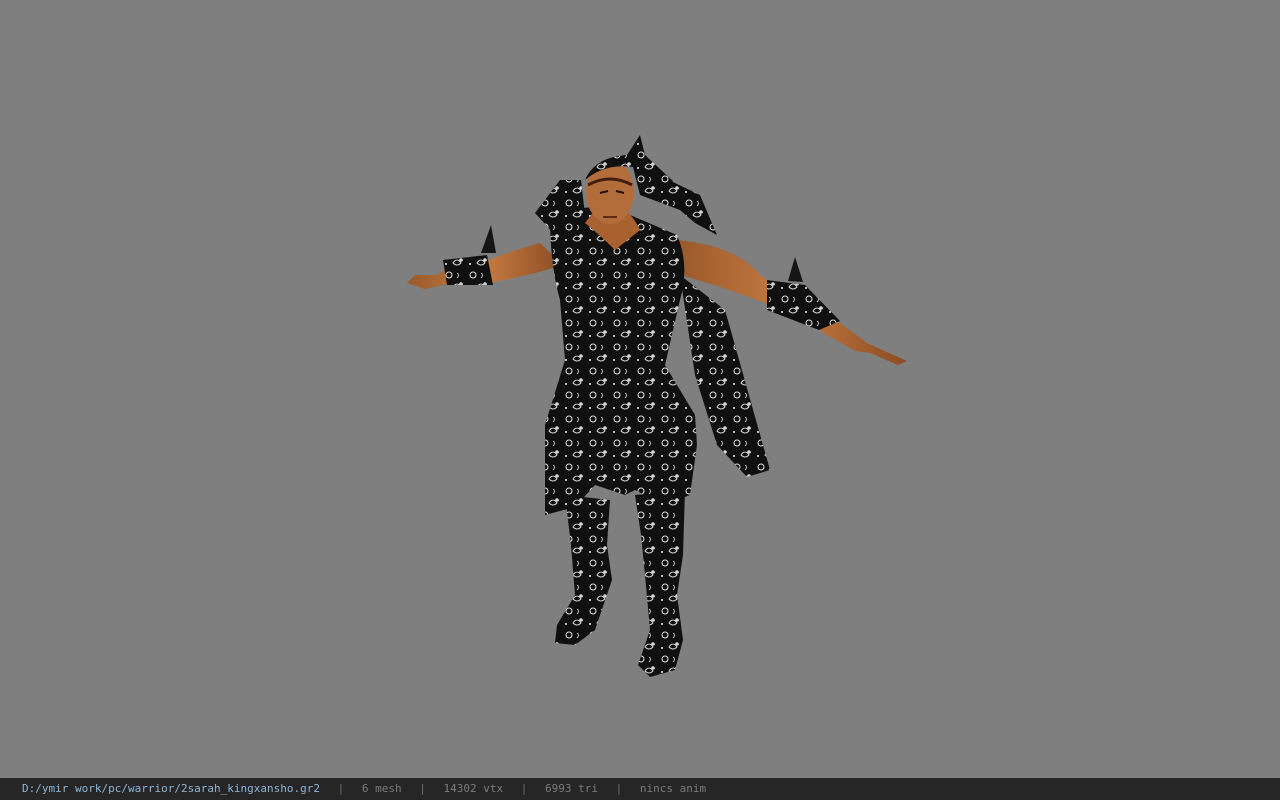 The image size is (1280, 800). Describe the element at coordinates (473, 788) in the screenshot. I see `vertex-count: 14302 vtx` at that location.